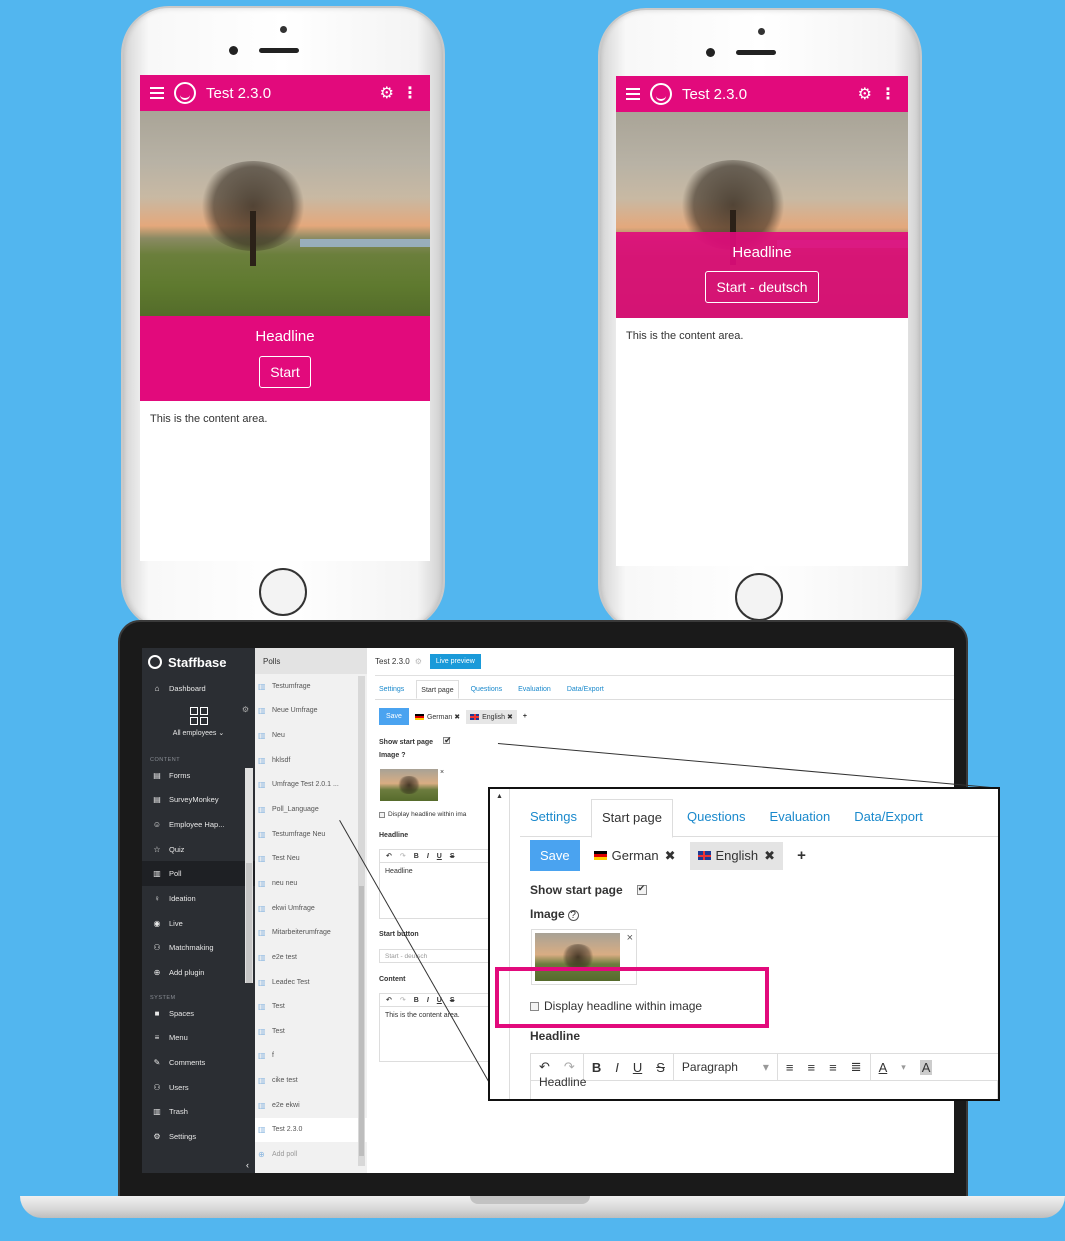 The width and height of the screenshot is (1065, 1241). I want to click on poll-list-item: ▥ Mitarbeiterumfrage, so click(311, 932).